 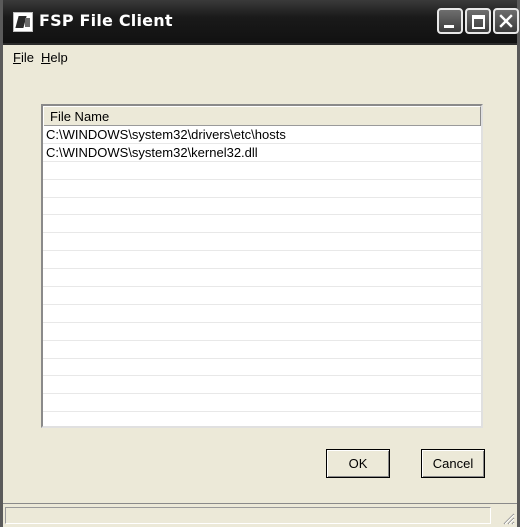 I want to click on list-item: C:\WINDOWS\system32\drivers\etc\hosts, so click(x=262, y=135).